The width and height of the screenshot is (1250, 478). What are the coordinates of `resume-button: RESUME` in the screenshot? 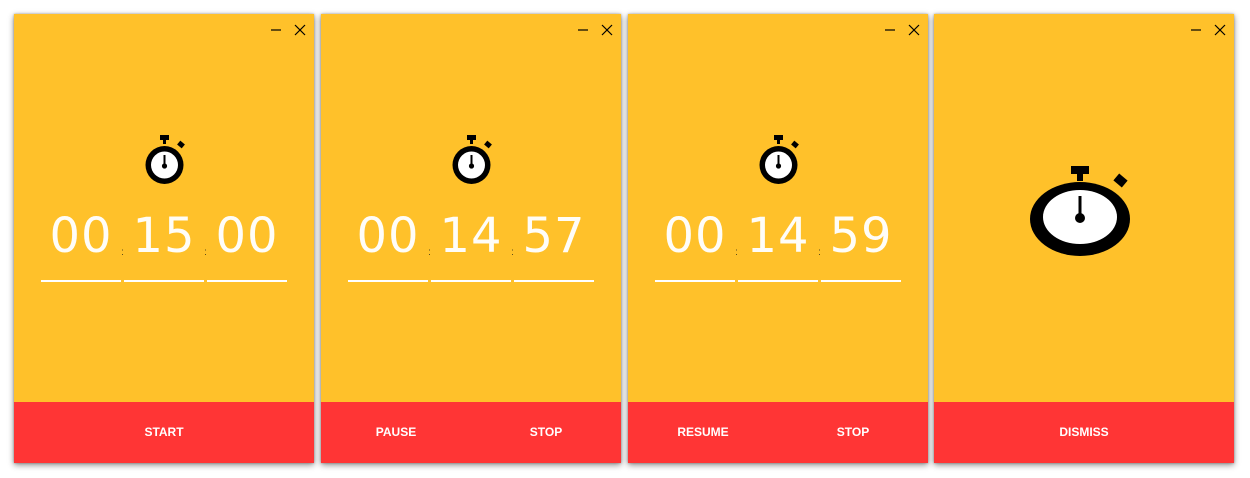 It's located at (703, 432).